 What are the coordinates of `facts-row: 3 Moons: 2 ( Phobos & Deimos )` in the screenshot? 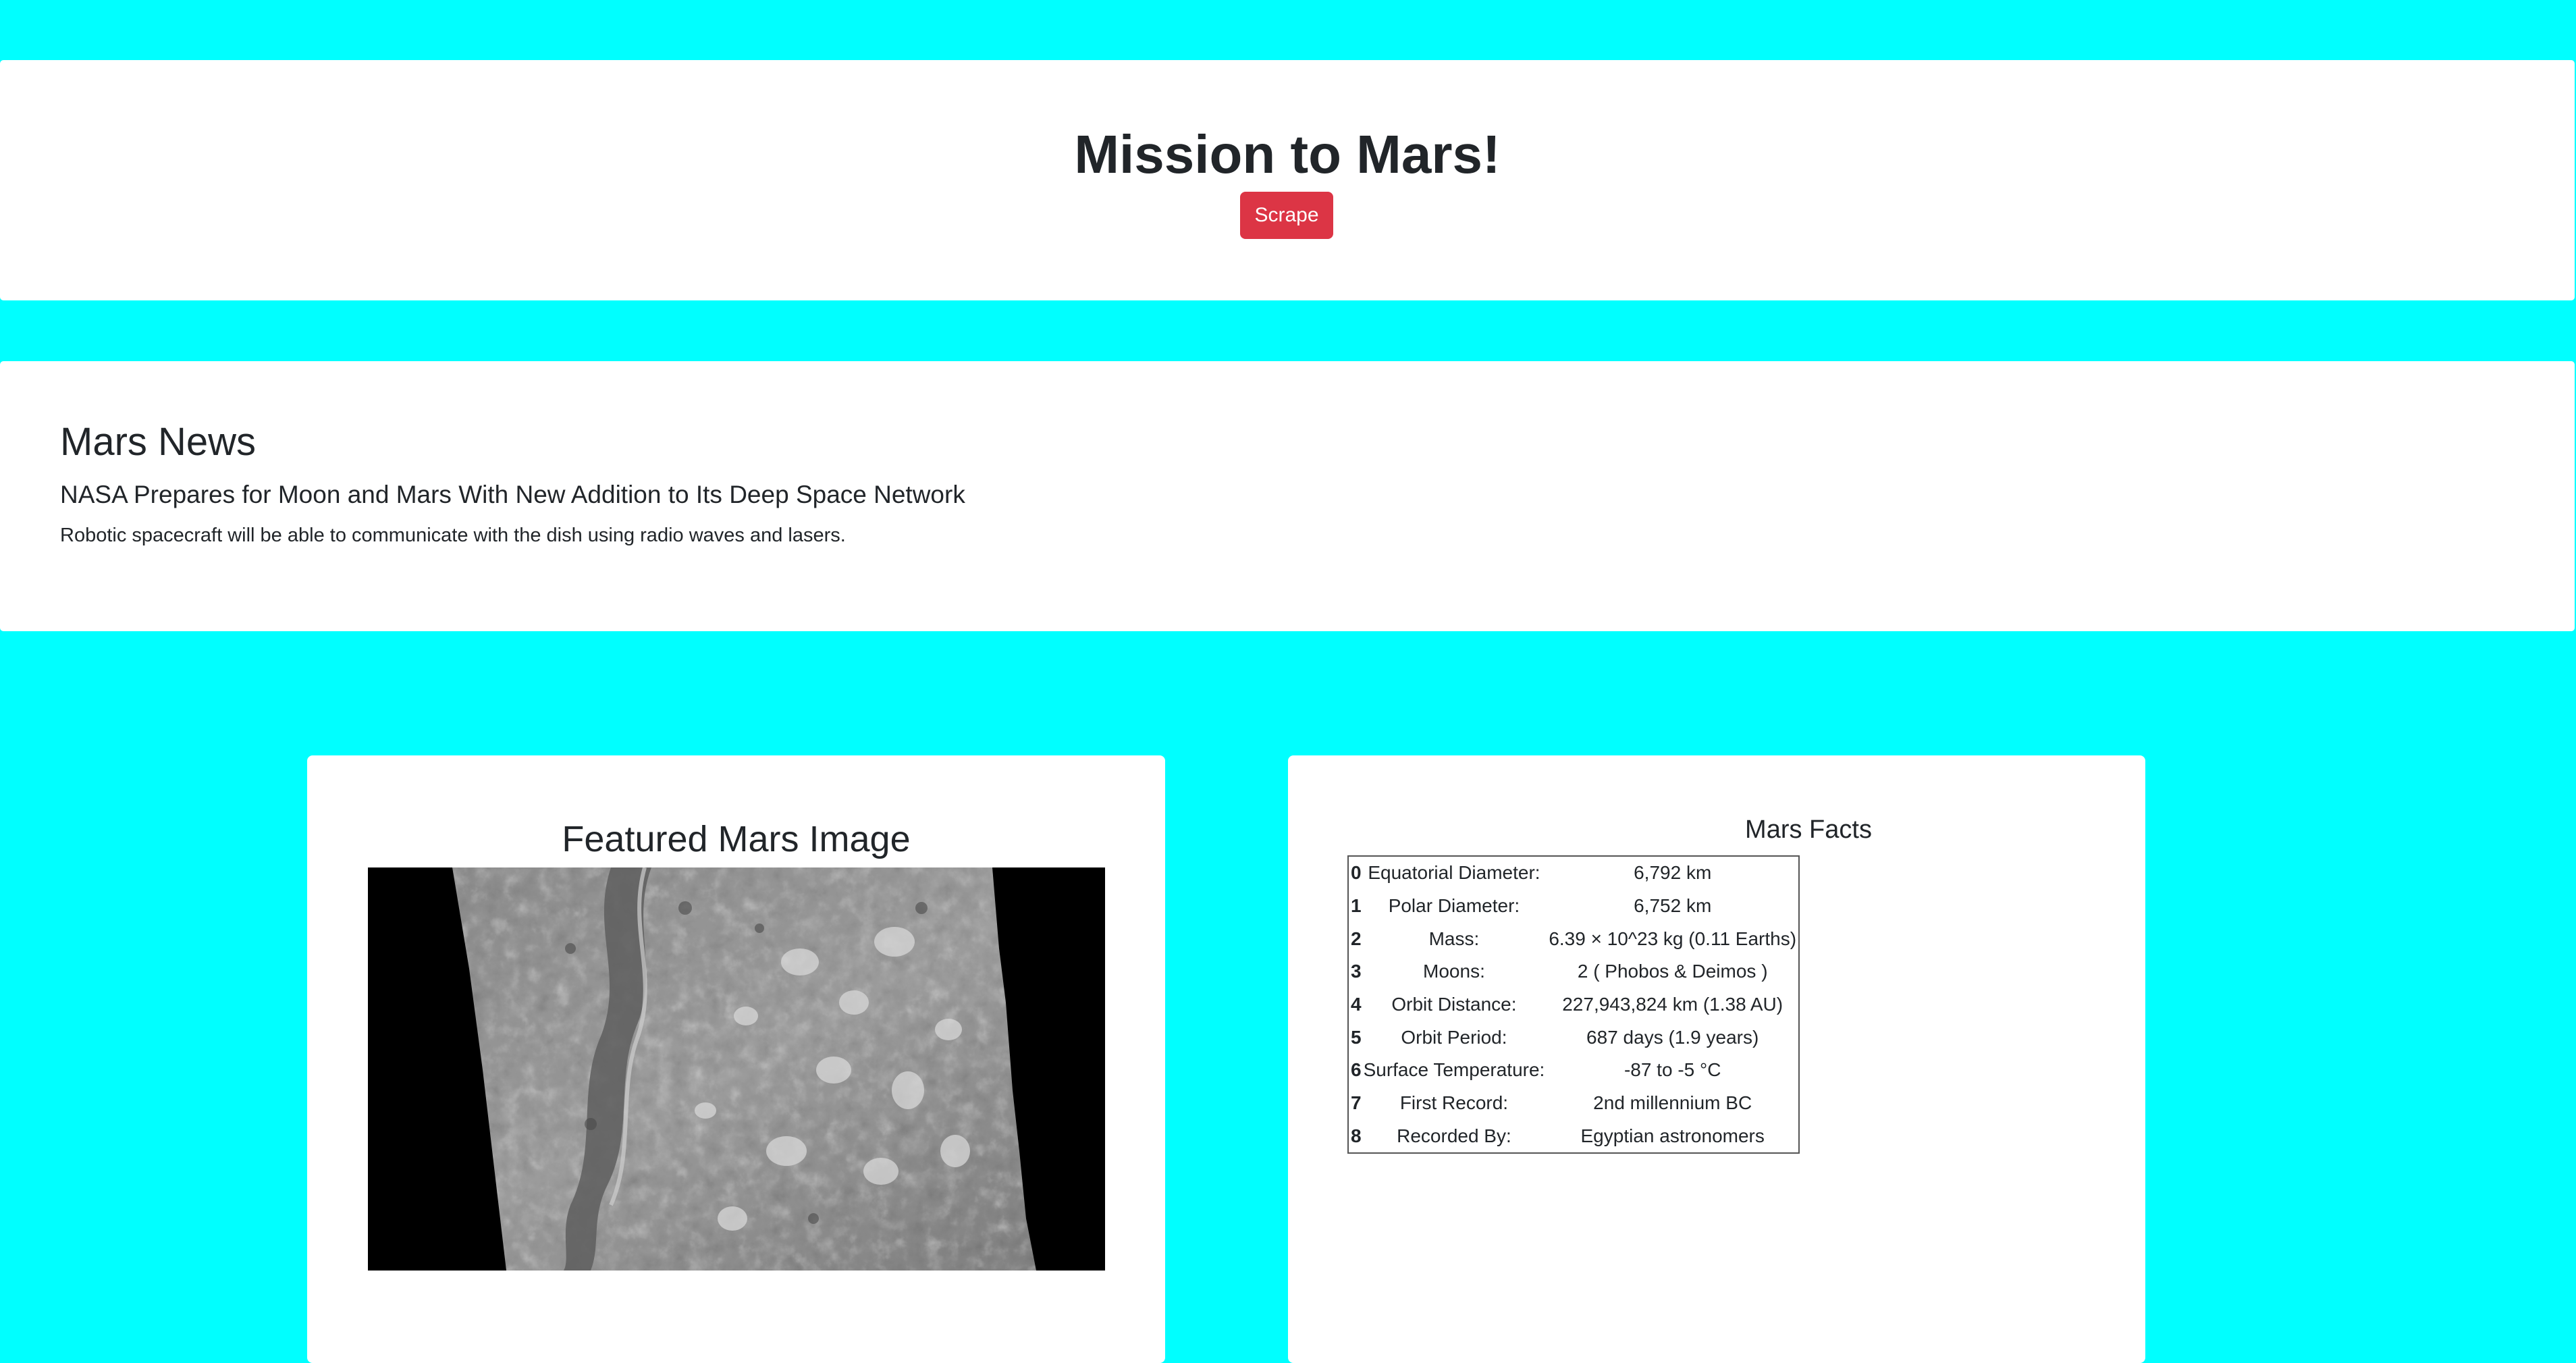 It's located at (1573, 971).